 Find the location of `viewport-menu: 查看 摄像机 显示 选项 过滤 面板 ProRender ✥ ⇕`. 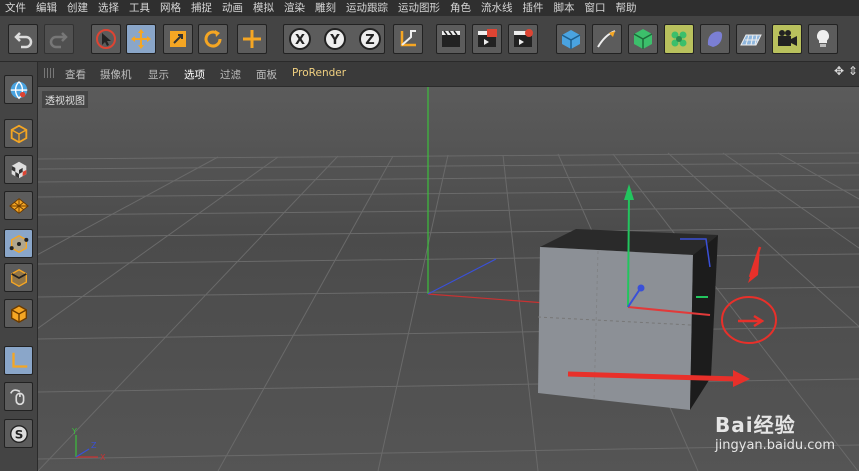

viewport-menu: 查看 摄像机 显示 选项 过滤 面板 ProRender ✥ ⇕ is located at coordinates (448, 74).